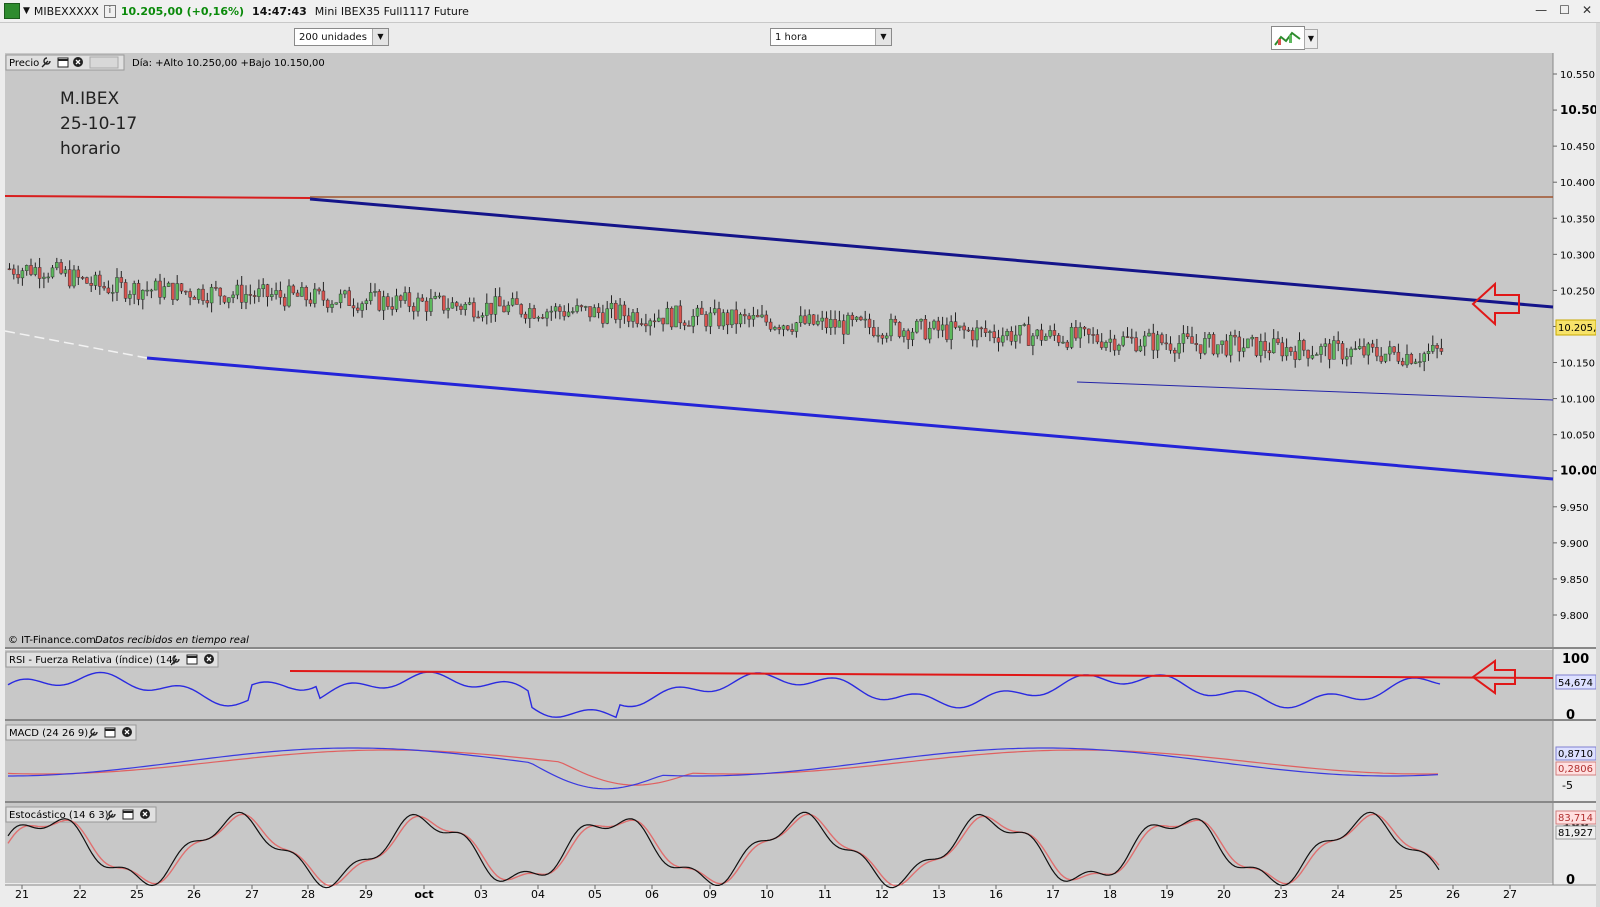 This screenshot has width=1600, height=907. I want to click on rsi-value-label: 54,674, so click(1575, 683).